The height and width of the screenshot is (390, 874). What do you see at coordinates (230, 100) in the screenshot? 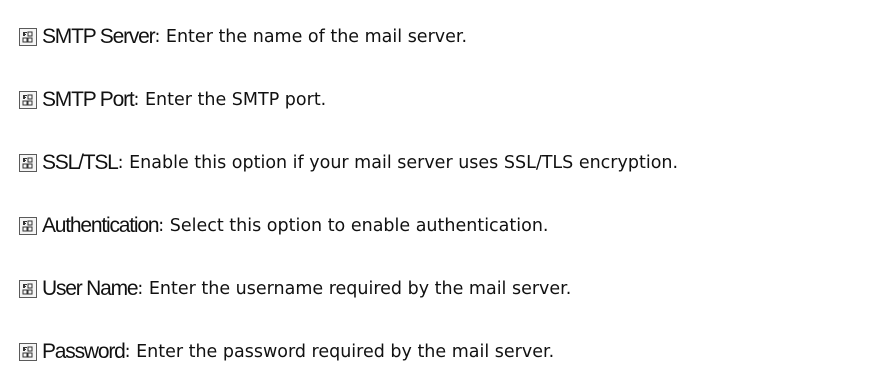
I see `item-description: : Enter the SMTP port.` at bounding box center [230, 100].